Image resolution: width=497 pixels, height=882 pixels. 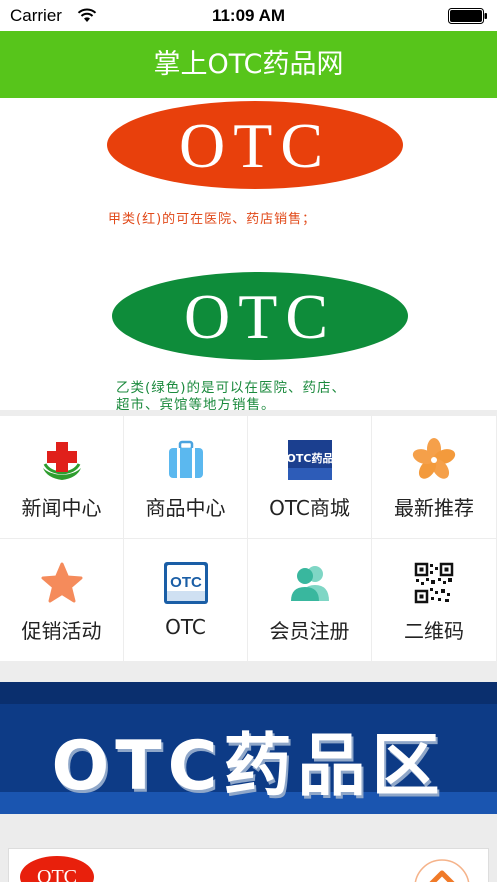 I want to click on otc-pharmacy-icon-text: OTC药品, so click(x=310, y=458).